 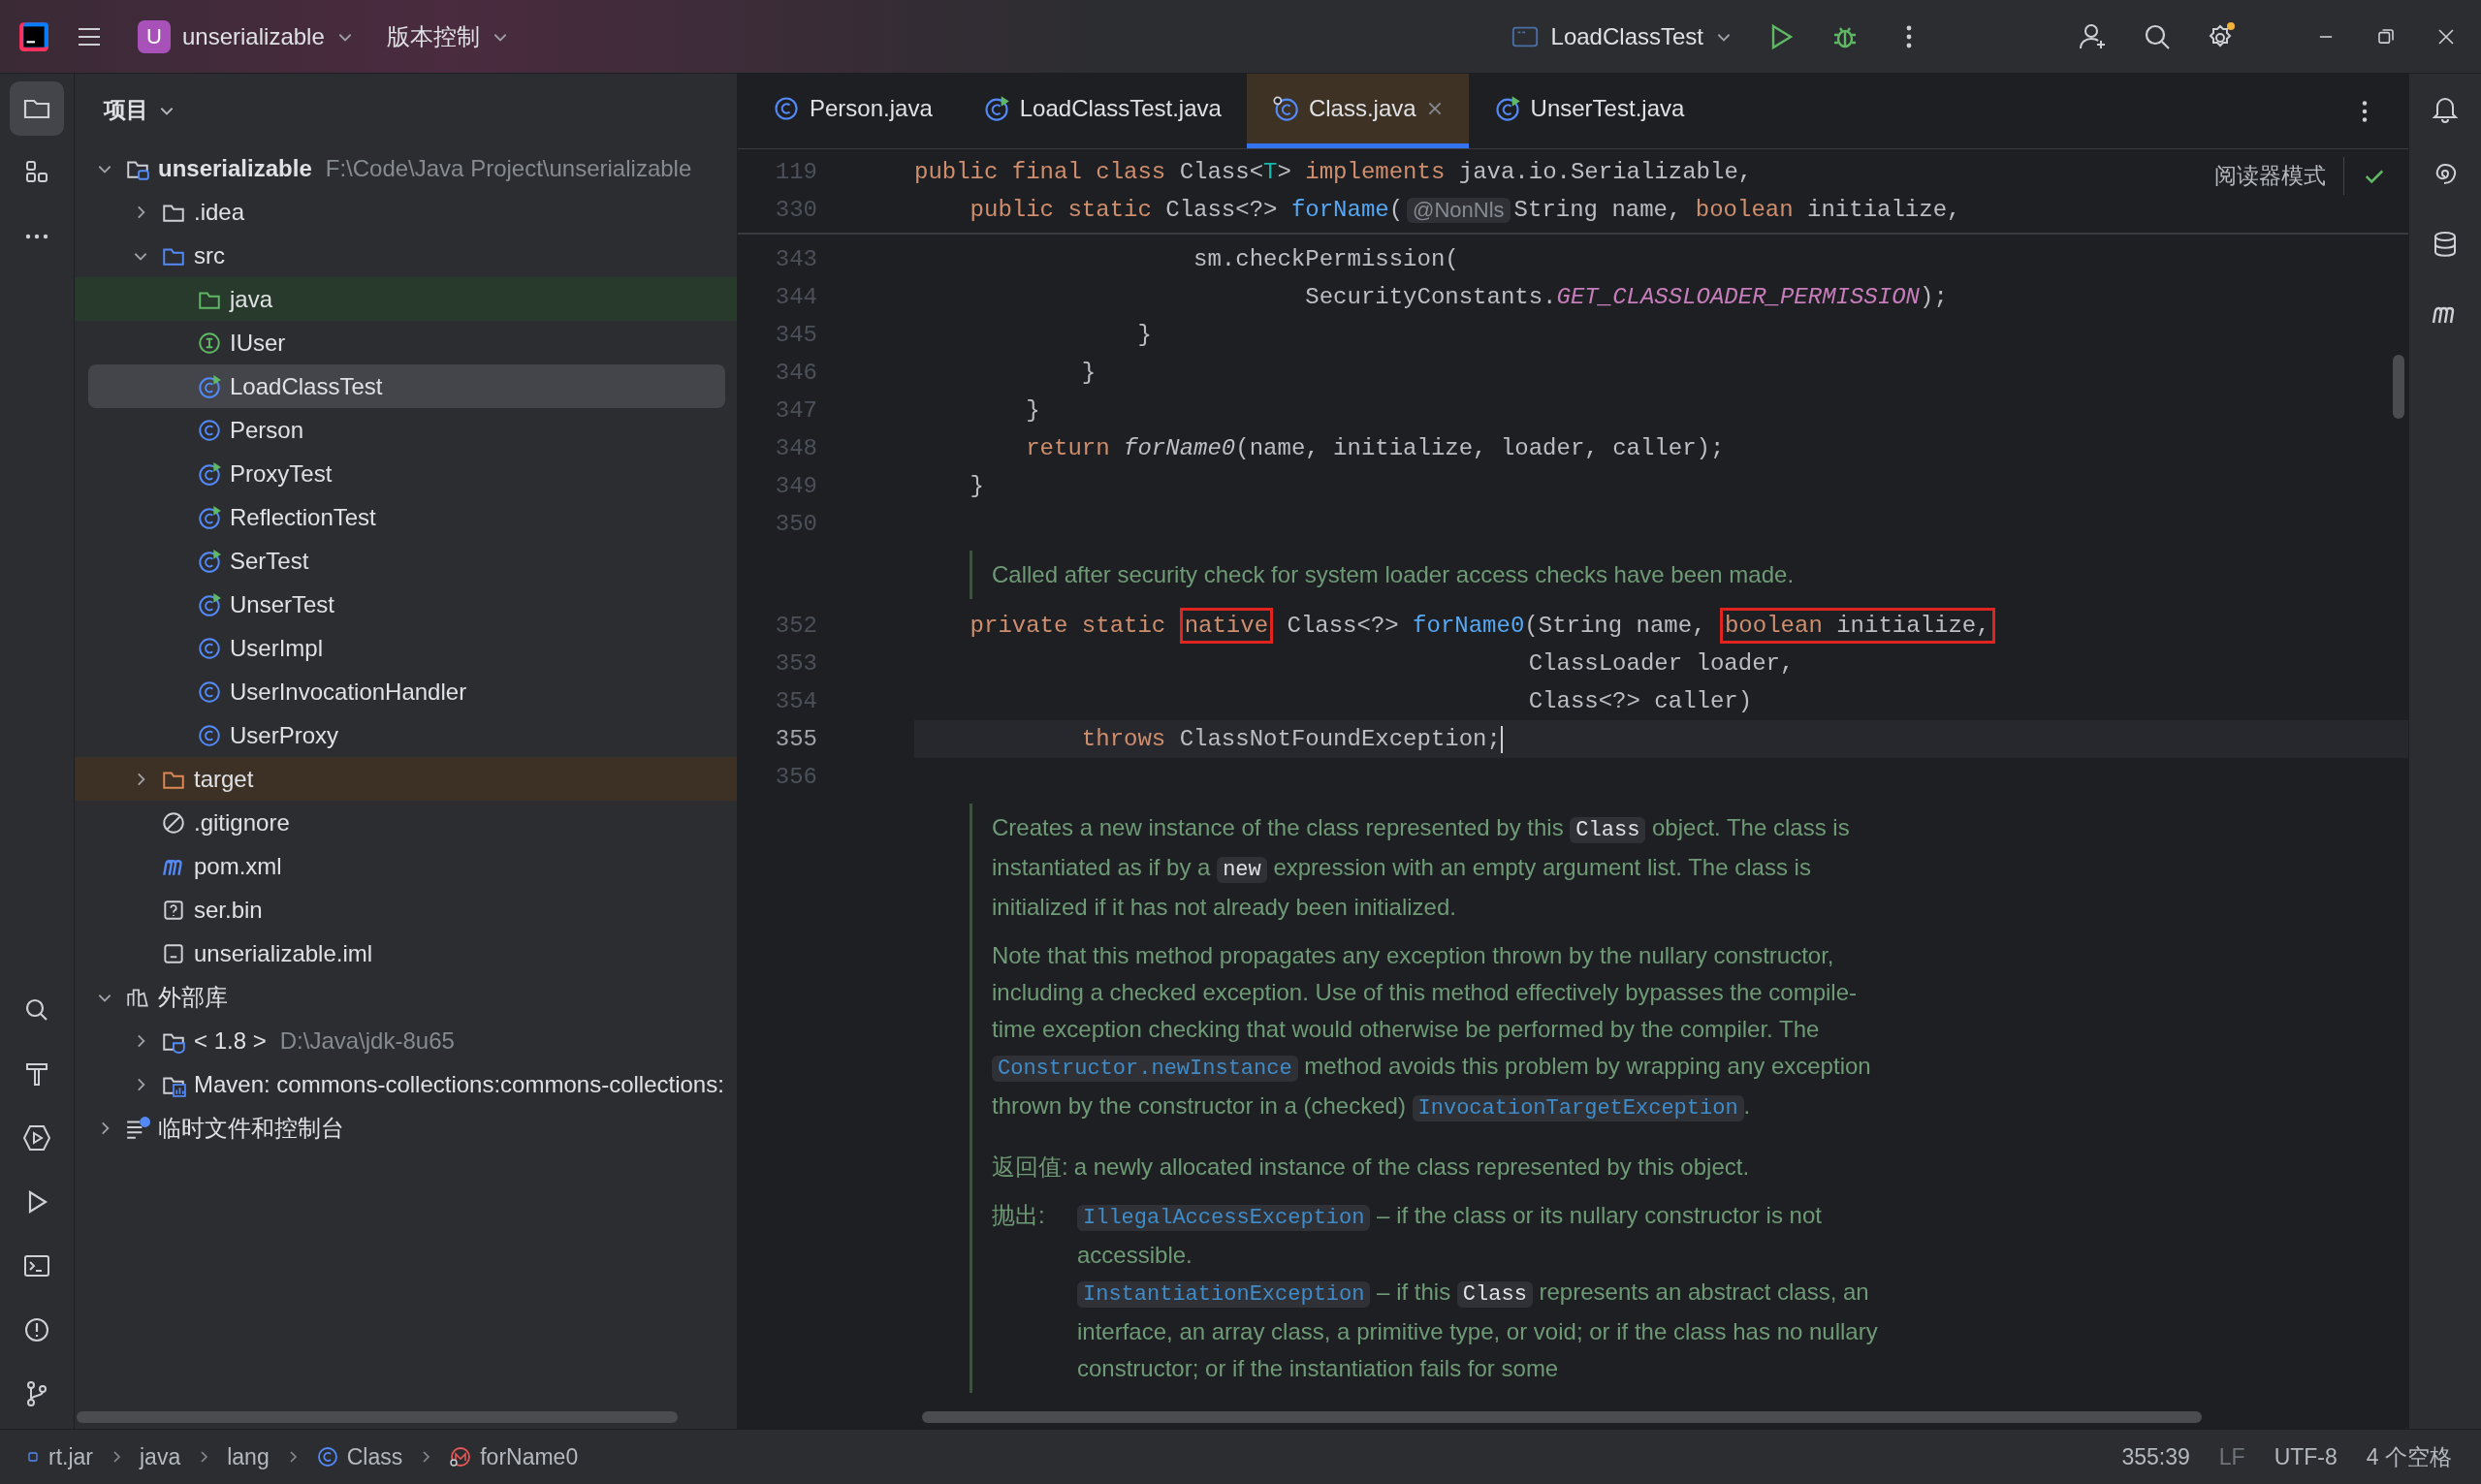 What do you see at coordinates (2156, 1457) in the screenshot?
I see `cursor-position: 355:39` at bounding box center [2156, 1457].